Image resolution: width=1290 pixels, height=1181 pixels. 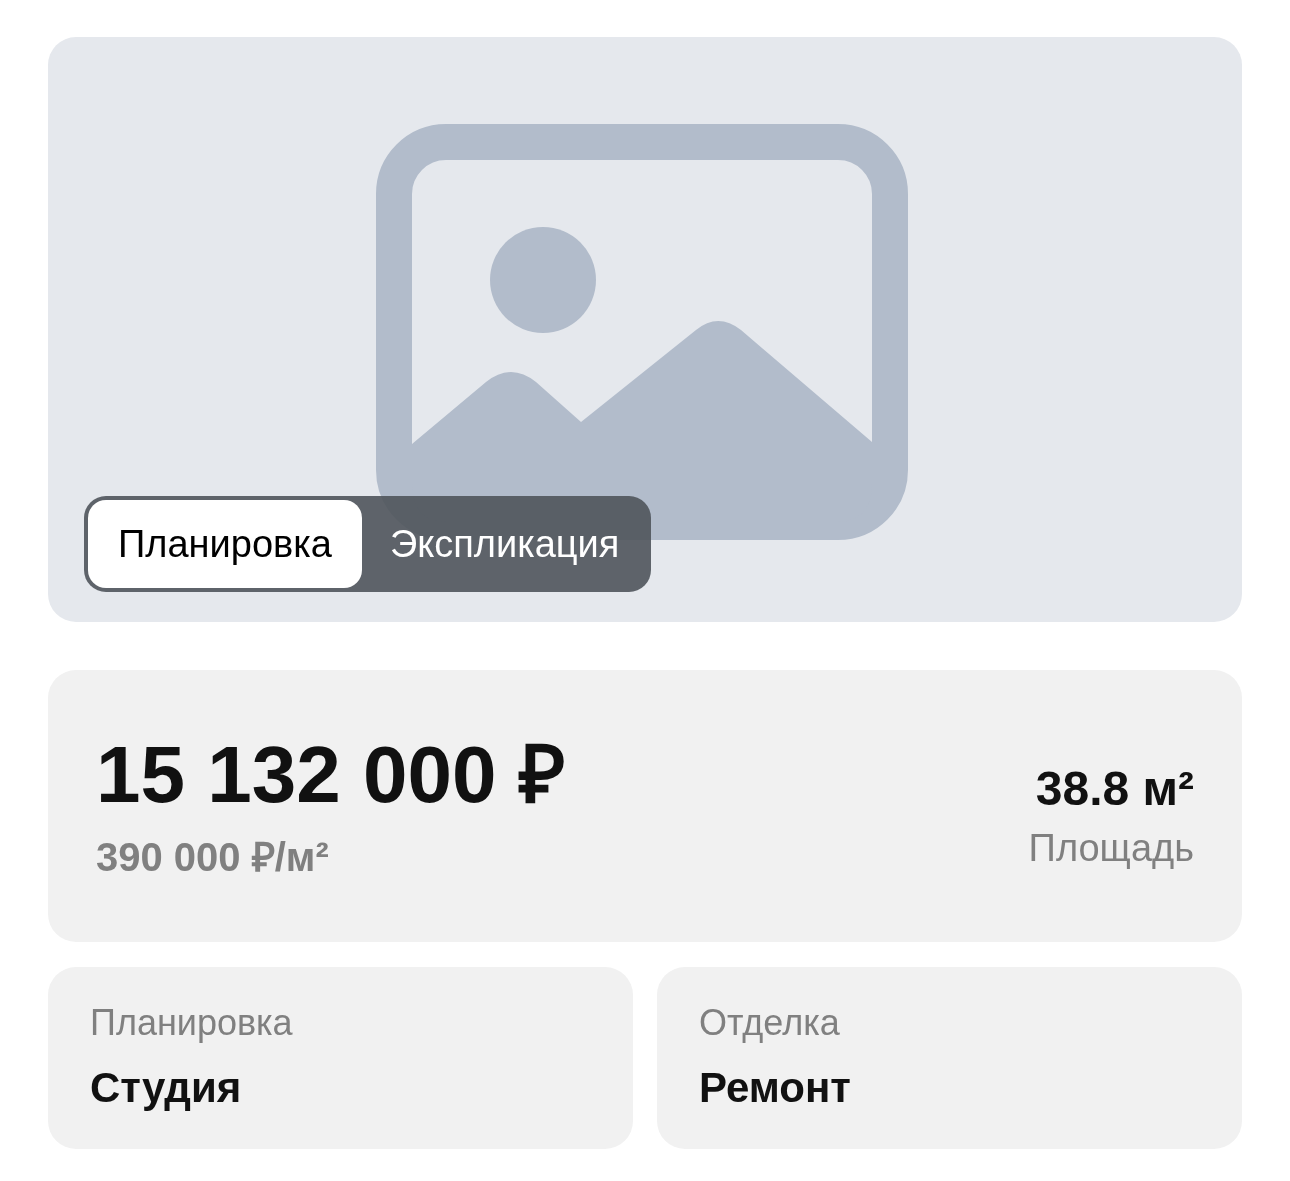 I want to click on detail-label: Планировка, so click(x=191, y=1023).